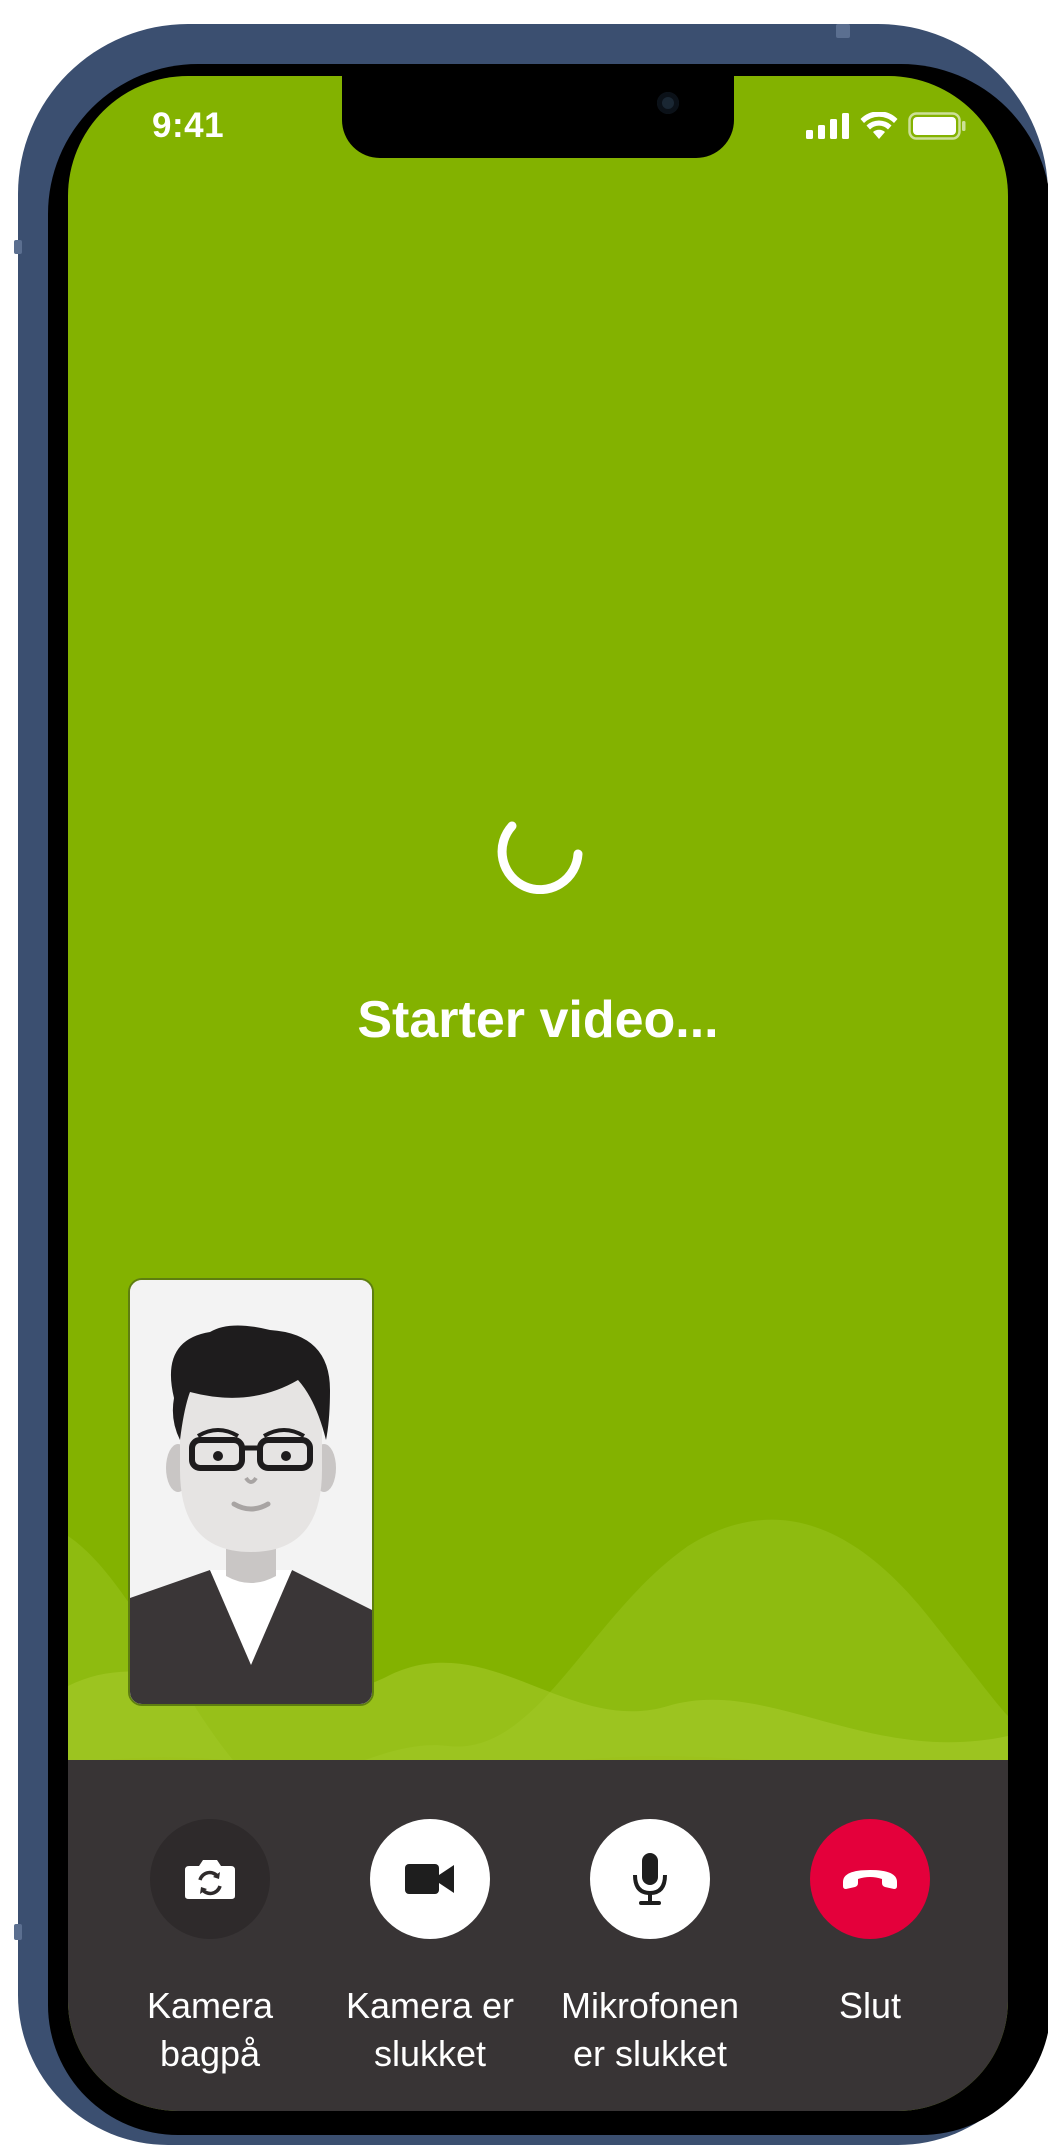 The height and width of the screenshot is (2145, 1048). What do you see at coordinates (538, 117) in the screenshot?
I see `notch` at bounding box center [538, 117].